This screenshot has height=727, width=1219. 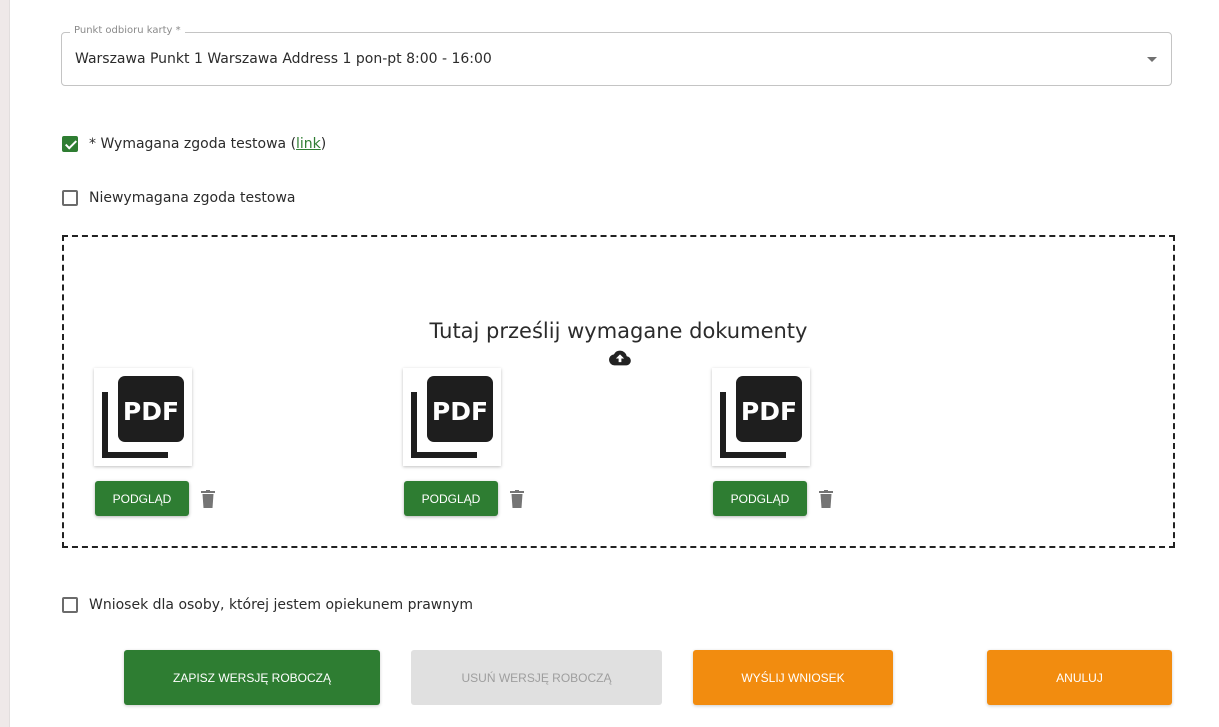 I want to click on cloud-upload-icon, so click(x=620, y=358).